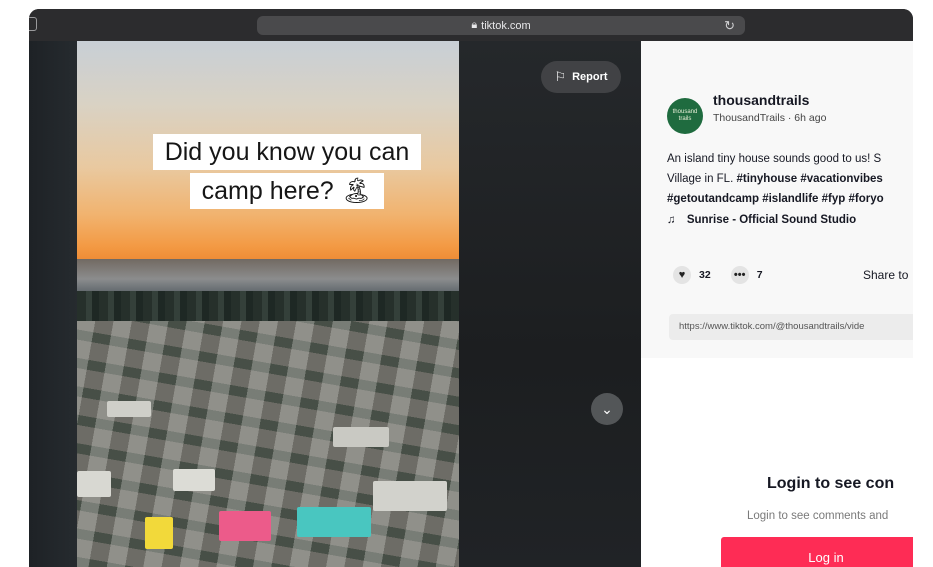 This screenshot has height=567, width=933. I want to click on hashtags-2: #getoutandcamp #islandlife #fyp #foryo, so click(775, 199).